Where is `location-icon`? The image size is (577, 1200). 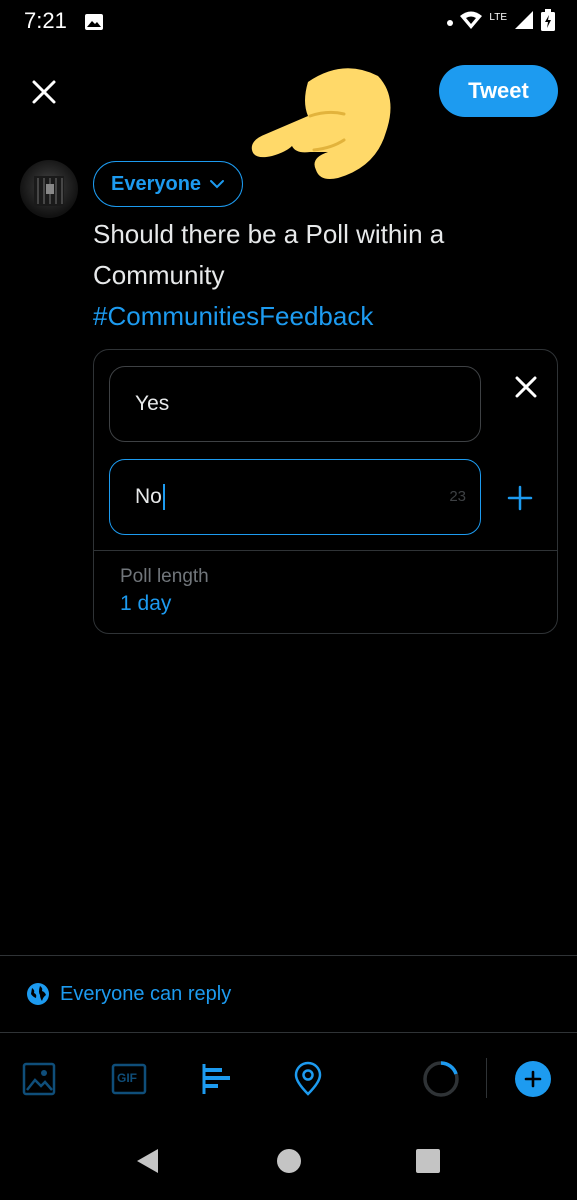 location-icon is located at coordinates (308, 1078).